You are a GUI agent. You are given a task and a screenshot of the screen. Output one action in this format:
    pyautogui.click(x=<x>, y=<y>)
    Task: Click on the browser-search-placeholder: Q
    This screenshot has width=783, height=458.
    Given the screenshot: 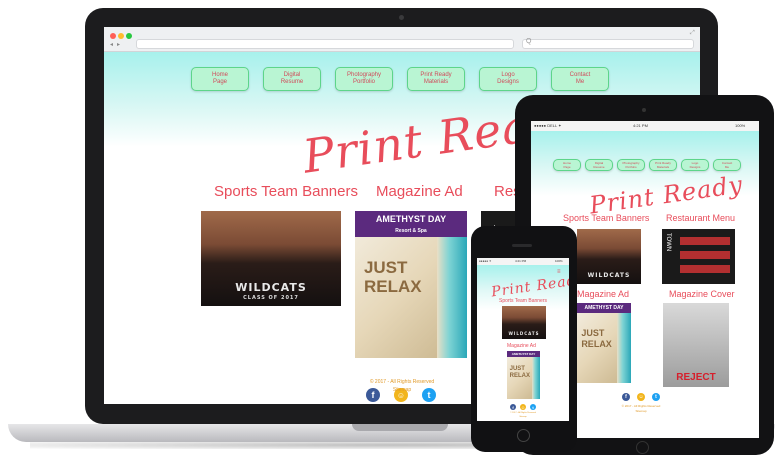 What is the action you would take?
    pyautogui.click(x=529, y=41)
    